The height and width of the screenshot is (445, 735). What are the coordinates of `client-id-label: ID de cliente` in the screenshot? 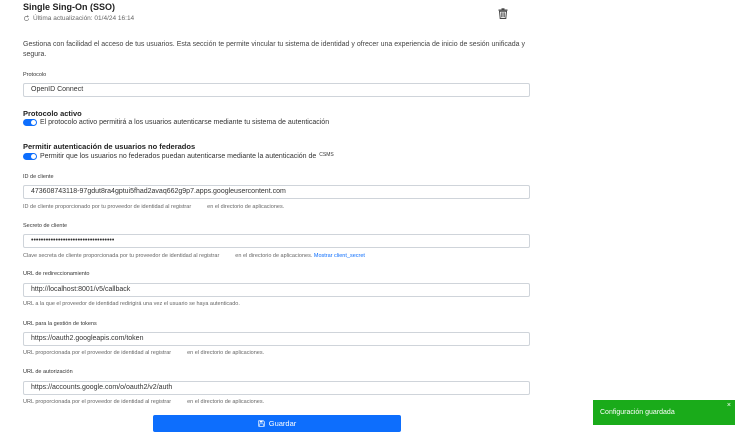 It's located at (38, 177).